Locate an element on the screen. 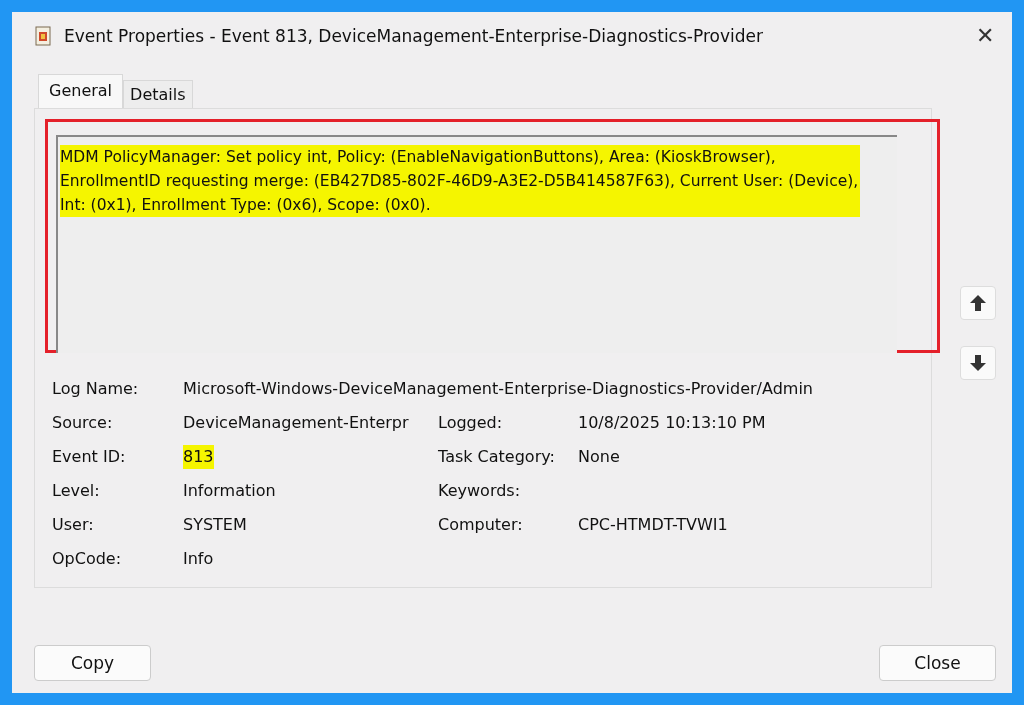 The width and height of the screenshot is (1024, 705). window-title: Event Properties - Event 813, DeviceManagement-Enterprise-Diagnostics-Provider is located at coordinates (414, 36).